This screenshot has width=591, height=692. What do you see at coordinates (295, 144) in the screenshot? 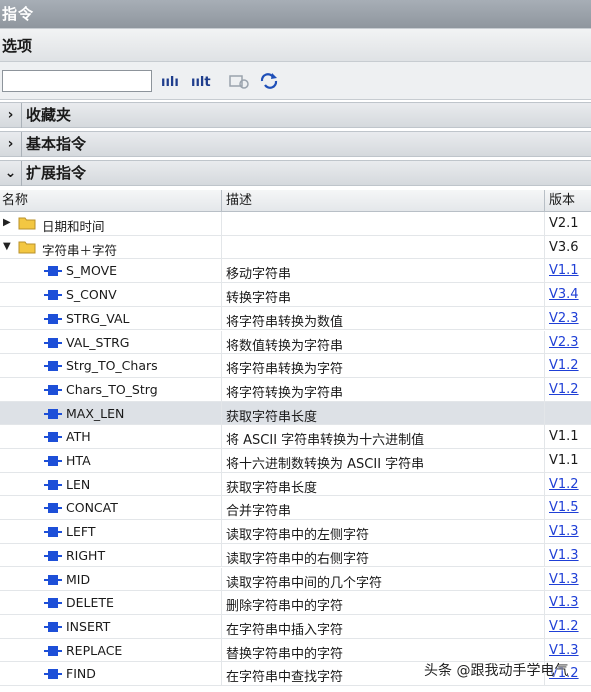
I see `section-basic-instructions: › 基本指令` at bounding box center [295, 144].